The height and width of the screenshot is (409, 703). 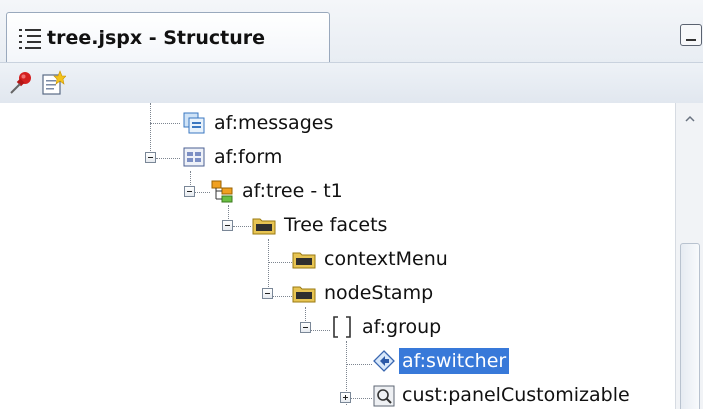 I want to click on switcher-diamond-icon, so click(x=384, y=361).